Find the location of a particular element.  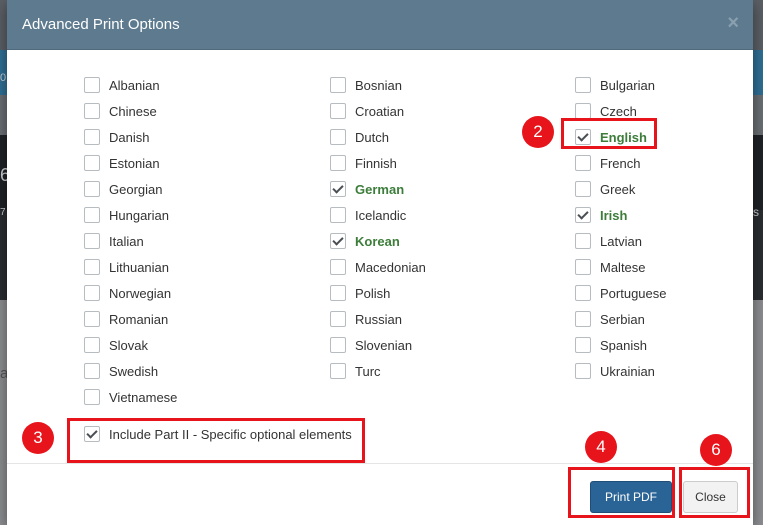

language-label: Swedish is located at coordinates (134, 371).